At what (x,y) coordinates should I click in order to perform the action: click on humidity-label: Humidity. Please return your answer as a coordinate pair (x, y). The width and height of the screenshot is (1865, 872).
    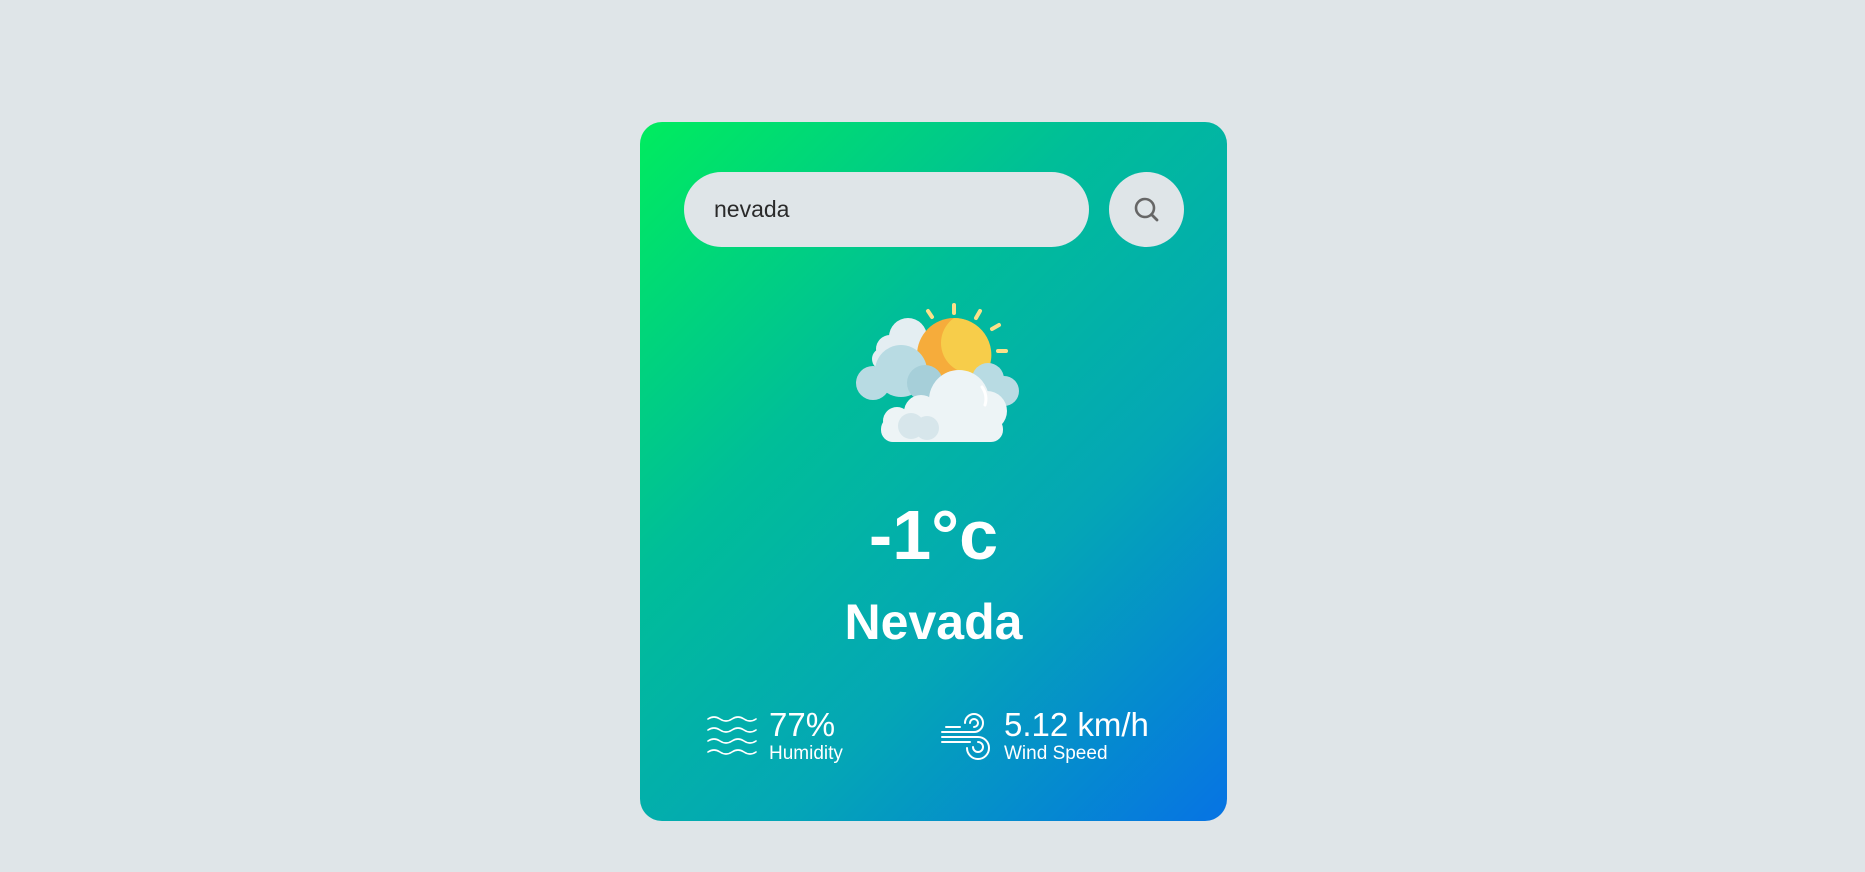
    Looking at the image, I should click on (806, 753).